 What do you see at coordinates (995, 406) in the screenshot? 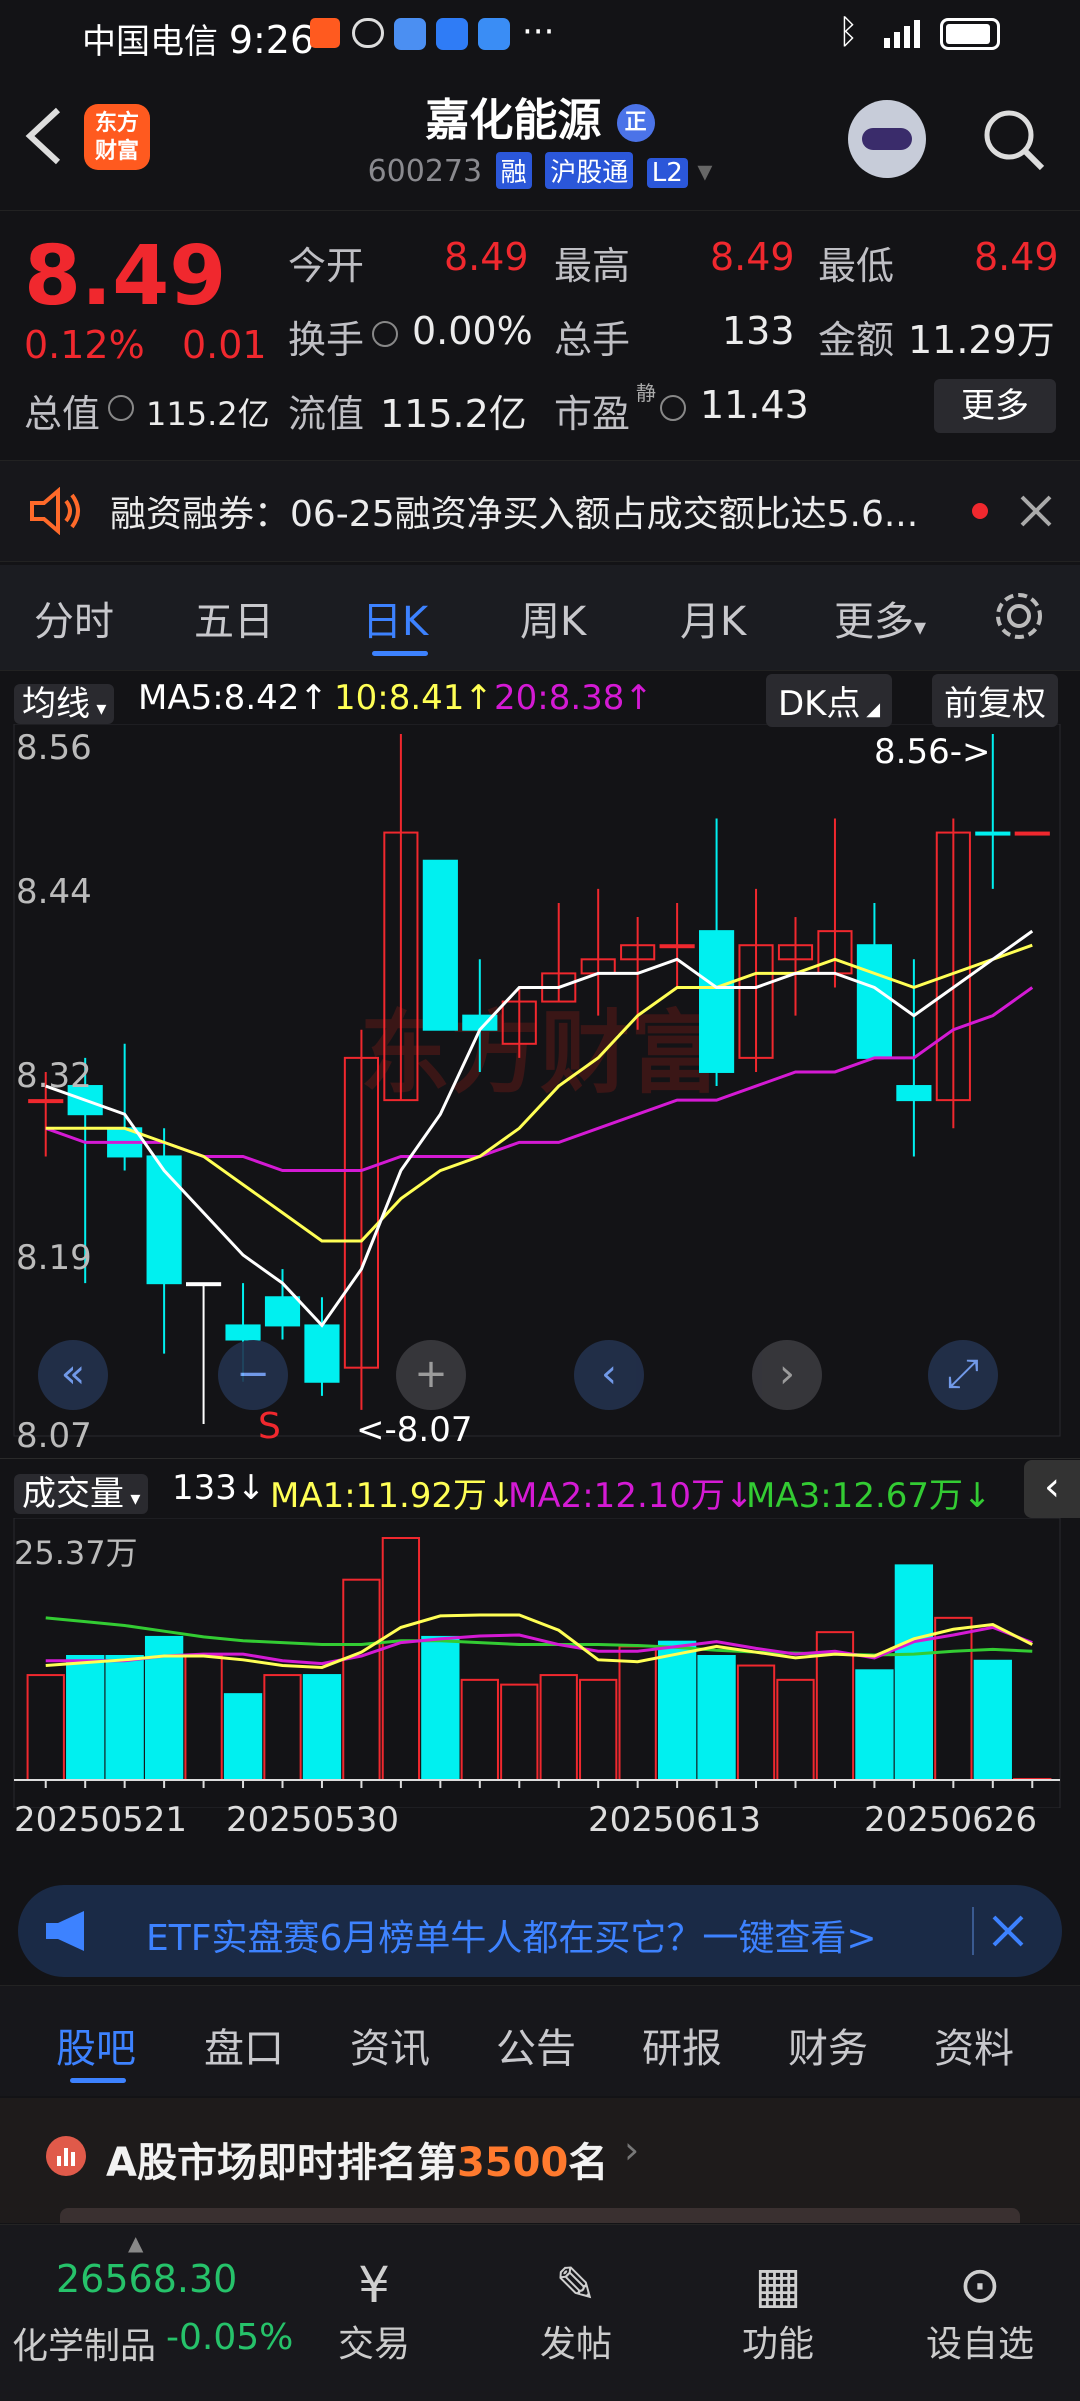
I see `more-quote-button: 更多` at bounding box center [995, 406].